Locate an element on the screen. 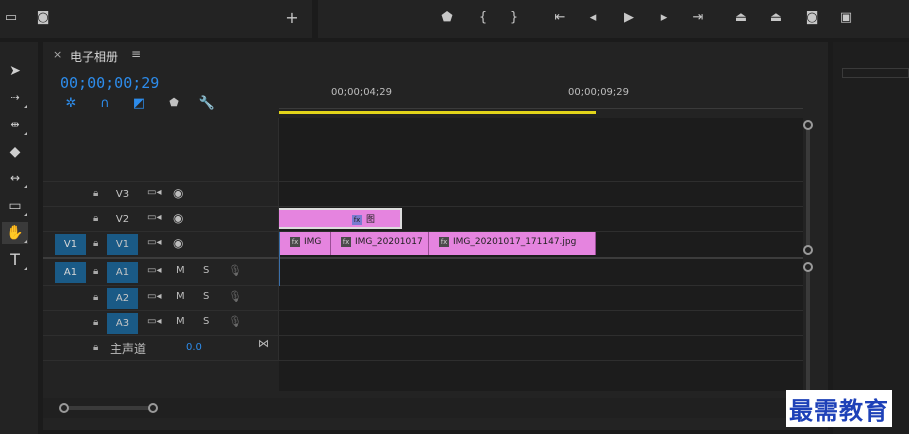 The width and height of the screenshot is (909, 434). camera-icon: ◙ is located at coordinates (43, 18).